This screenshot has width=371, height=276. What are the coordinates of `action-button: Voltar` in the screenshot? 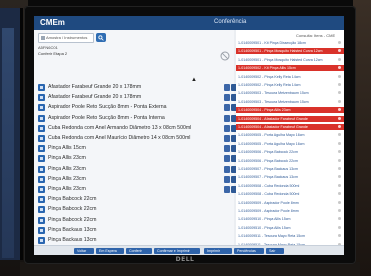 It's located at (84, 251).